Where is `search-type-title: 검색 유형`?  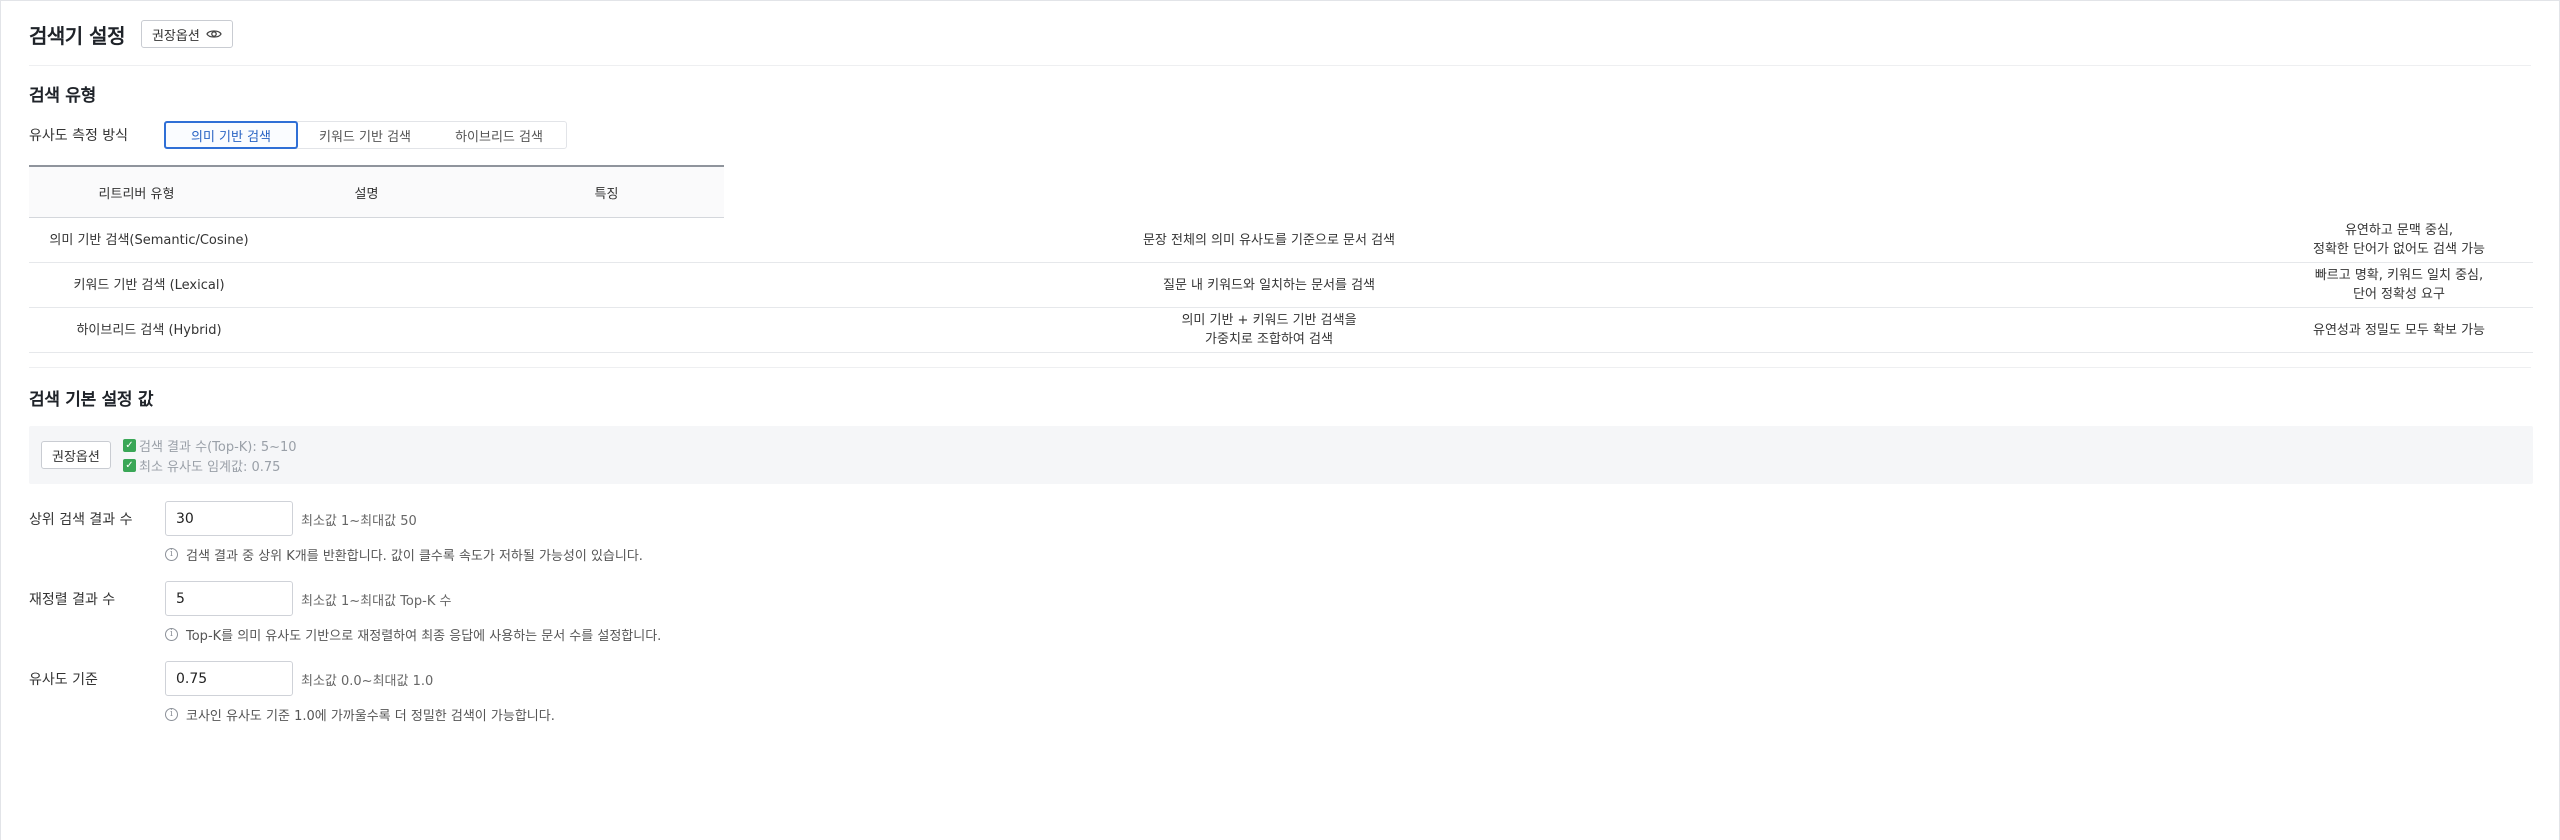
search-type-title: 검색 유형 is located at coordinates (62, 96).